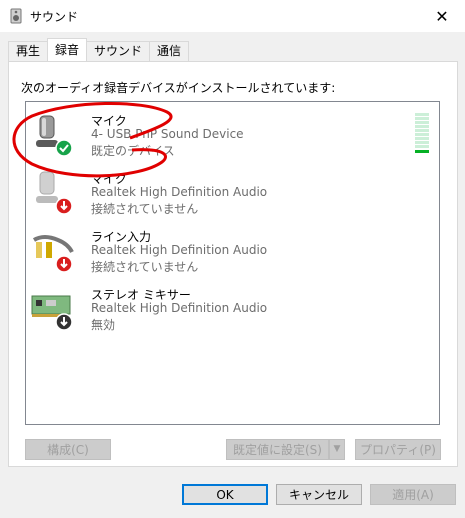  Describe the element at coordinates (118, 51) in the screenshot. I see `tab-sounds: サウンド` at that location.